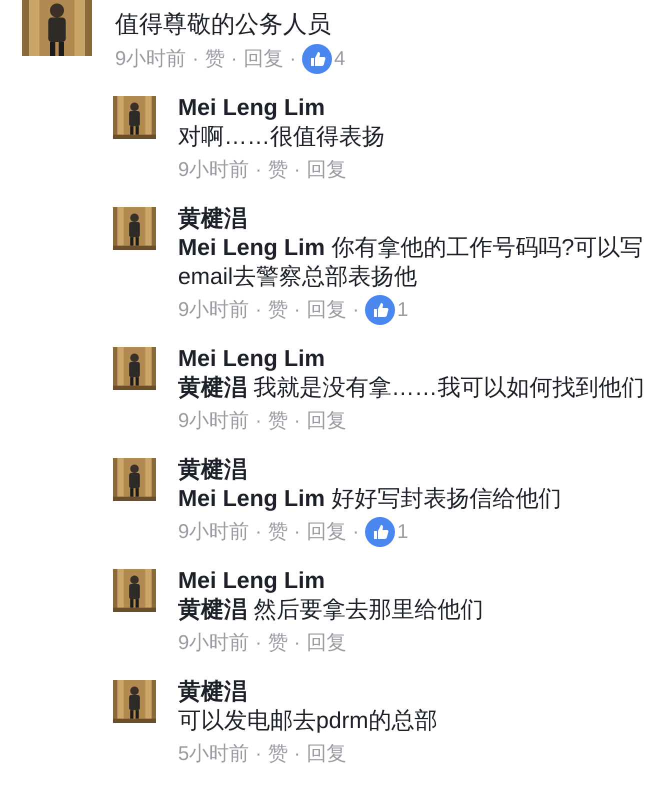 This screenshot has width=665, height=800. I want to click on reply-text: 对啊……很值得表扬, so click(282, 136).